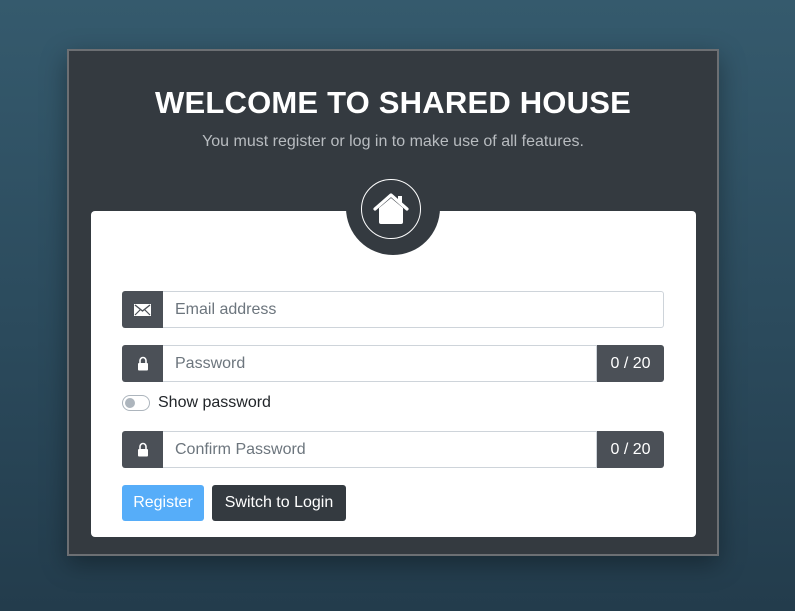 This screenshot has width=795, height=611. What do you see at coordinates (130, 403) in the screenshot?
I see `toggle-knob` at bounding box center [130, 403].